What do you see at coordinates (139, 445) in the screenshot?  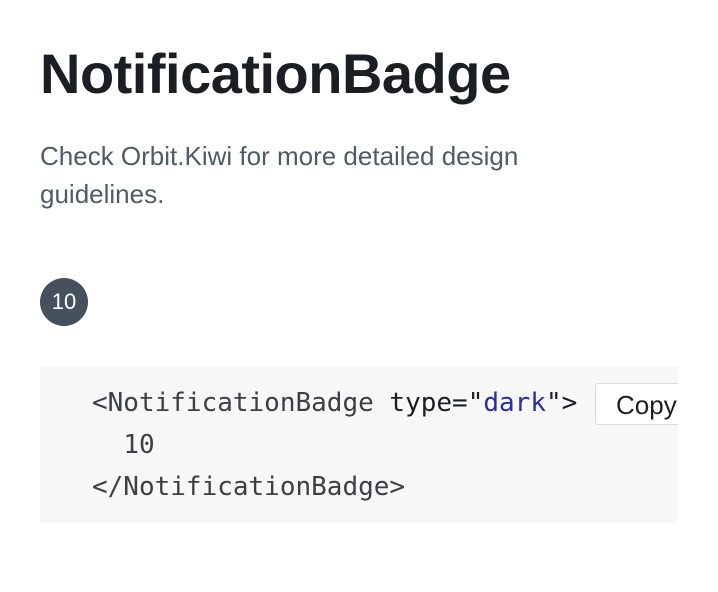 I see `code-content: 10` at bounding box center [139, 445].